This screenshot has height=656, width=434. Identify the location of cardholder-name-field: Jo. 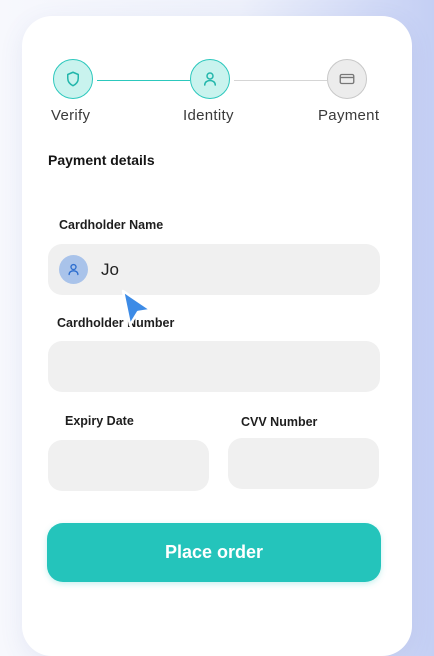
(214, 269).